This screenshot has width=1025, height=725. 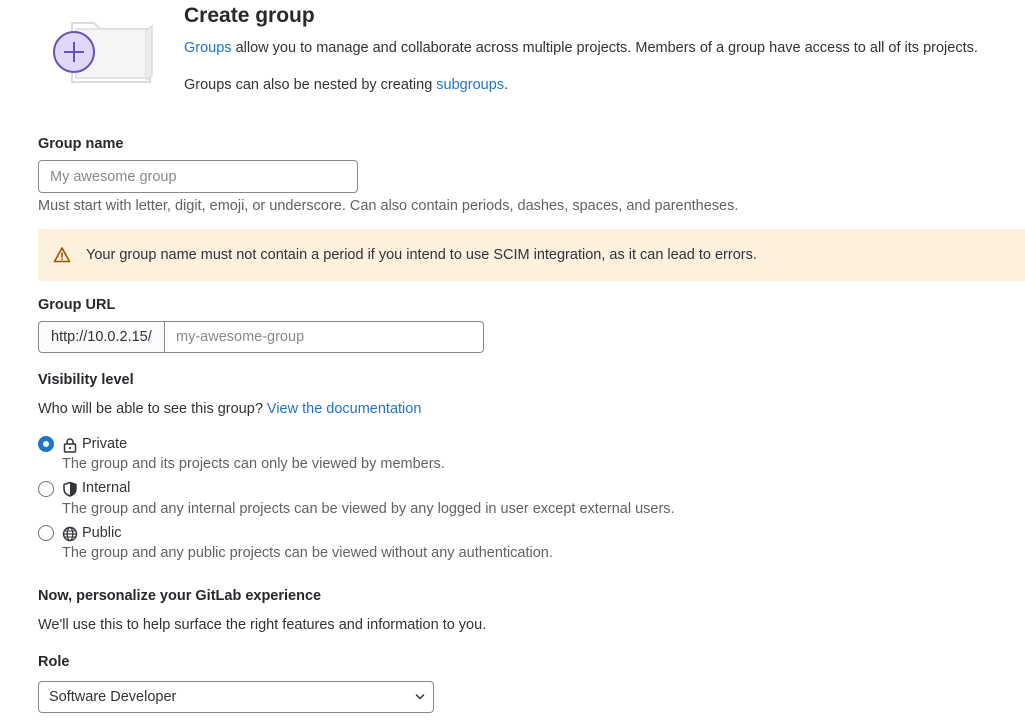 What do you see at coordinates (180, 596) in the screenshot?
I see `personalize-heading: Now, personalize your GitLab experience` at bounding box center [180, 596].